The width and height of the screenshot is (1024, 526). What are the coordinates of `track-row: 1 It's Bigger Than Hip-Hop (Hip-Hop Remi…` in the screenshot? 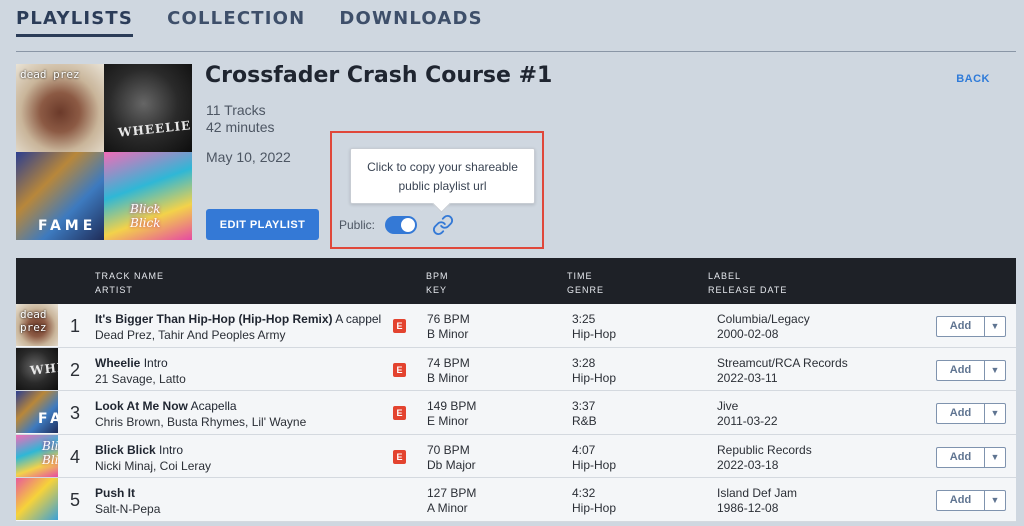 It's located at (516, 326).